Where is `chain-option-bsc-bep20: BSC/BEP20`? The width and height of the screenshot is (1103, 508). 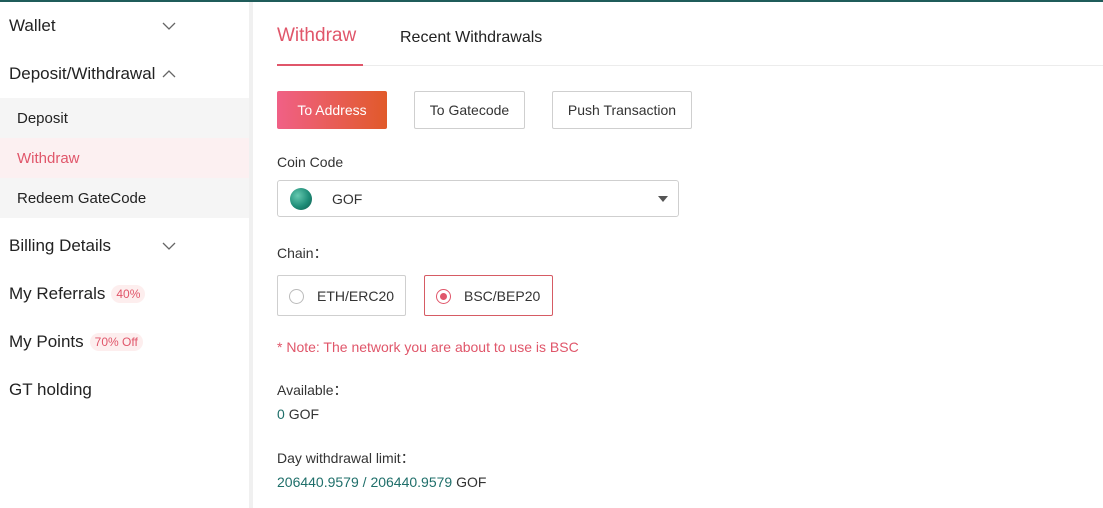
chain-option-bsc-bep20: BSC/BEP20 is located at coordinates (488, 295).